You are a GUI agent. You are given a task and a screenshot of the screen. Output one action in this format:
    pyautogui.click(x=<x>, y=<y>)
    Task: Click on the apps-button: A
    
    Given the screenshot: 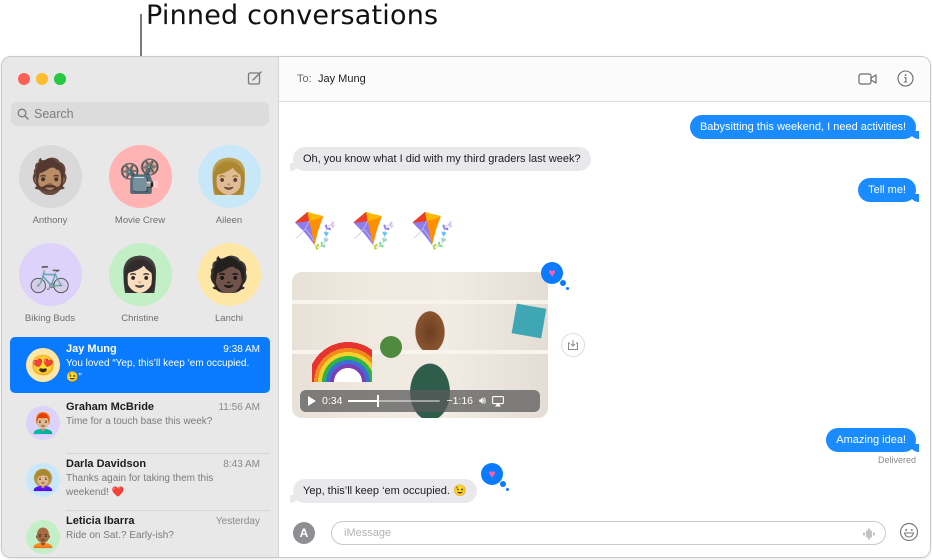 What is the action you would take?
    pyautogui.click(x=304, y=533)
    